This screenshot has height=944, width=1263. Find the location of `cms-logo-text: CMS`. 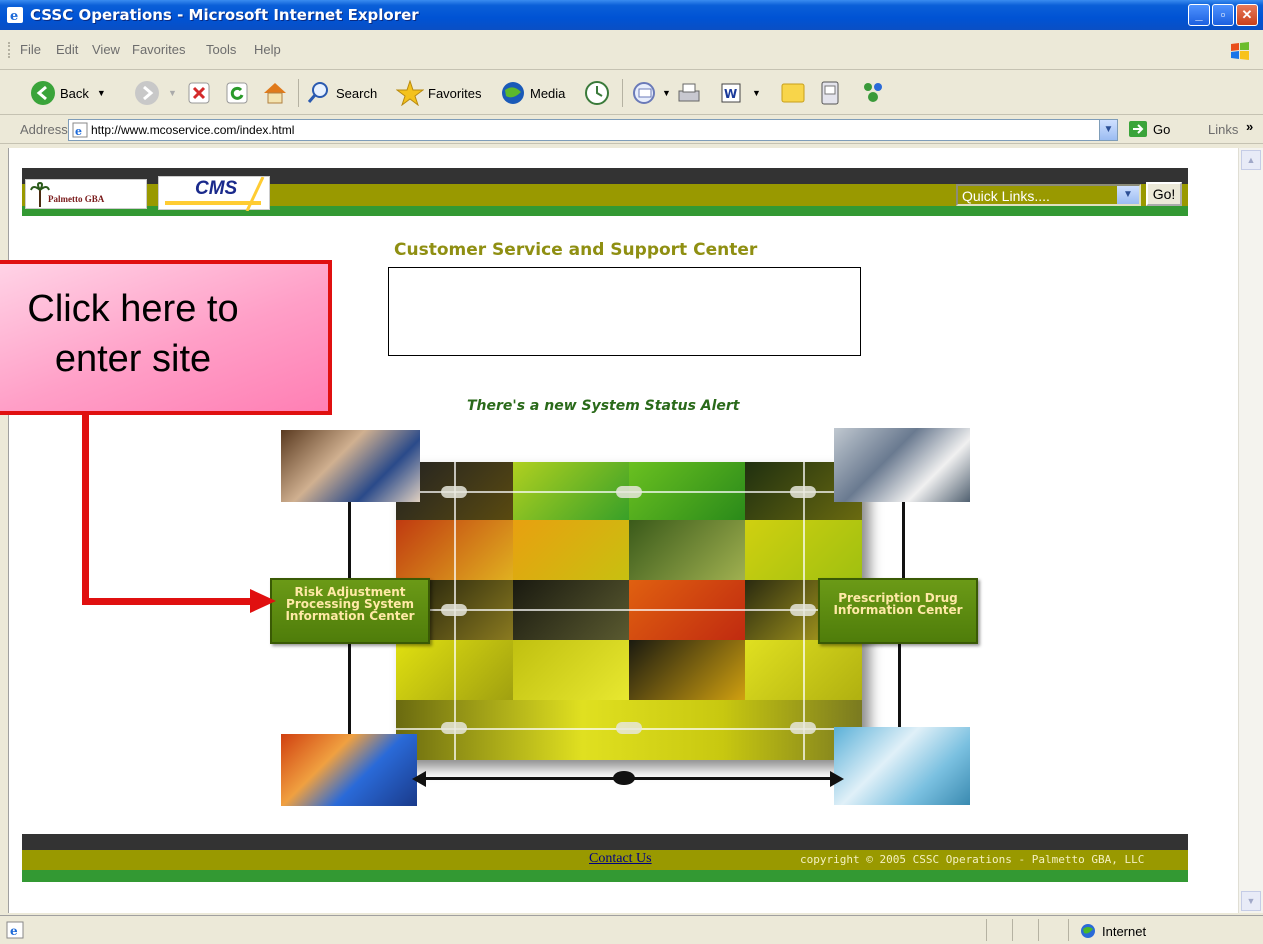

cms-logo-text: CMS is located at coordinates (216, 188).